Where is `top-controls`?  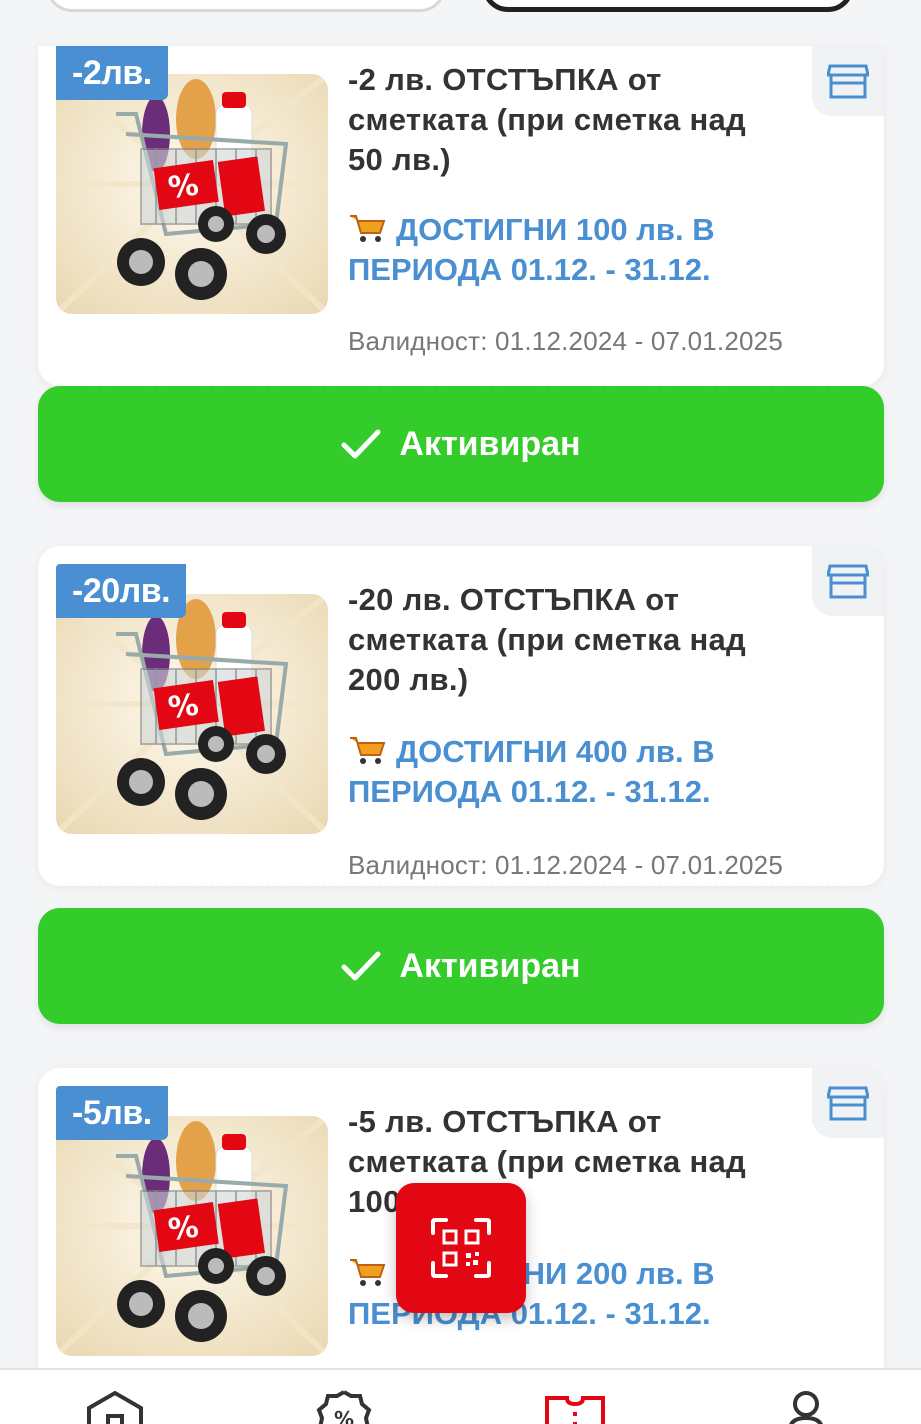 top-controls is located at coordinates (460, 7).